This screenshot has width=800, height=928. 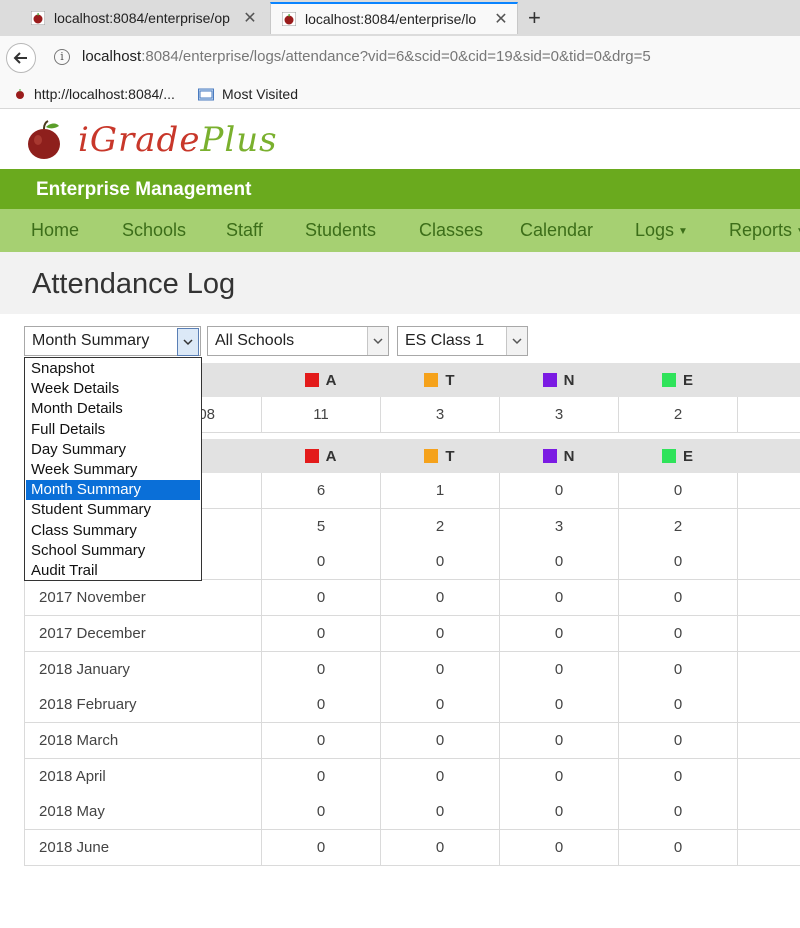 I want to click on count-t: 1, so click(x=440, y=490).